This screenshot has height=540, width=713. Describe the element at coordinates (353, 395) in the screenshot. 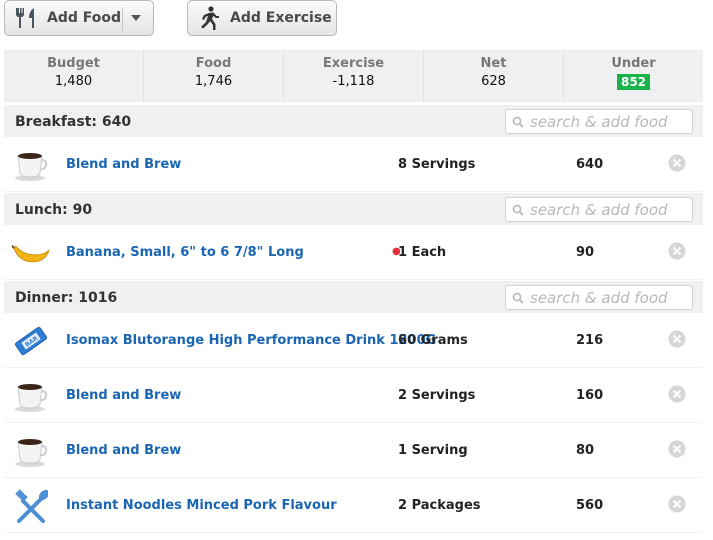

I see `food-row: Blend and Brew 2 Servings 160` at that location.